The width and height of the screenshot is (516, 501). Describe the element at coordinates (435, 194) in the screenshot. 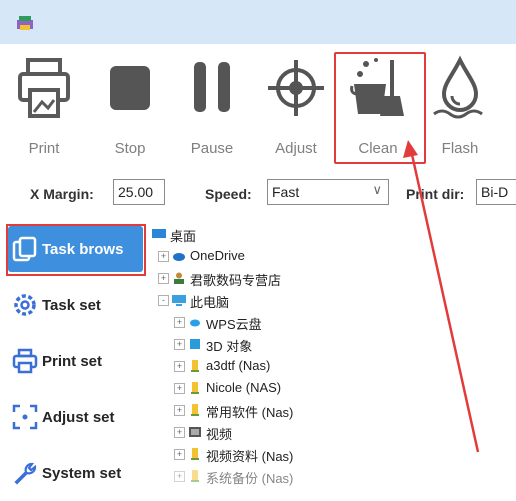

I see `print-dir-label: Print dir:` at that location.